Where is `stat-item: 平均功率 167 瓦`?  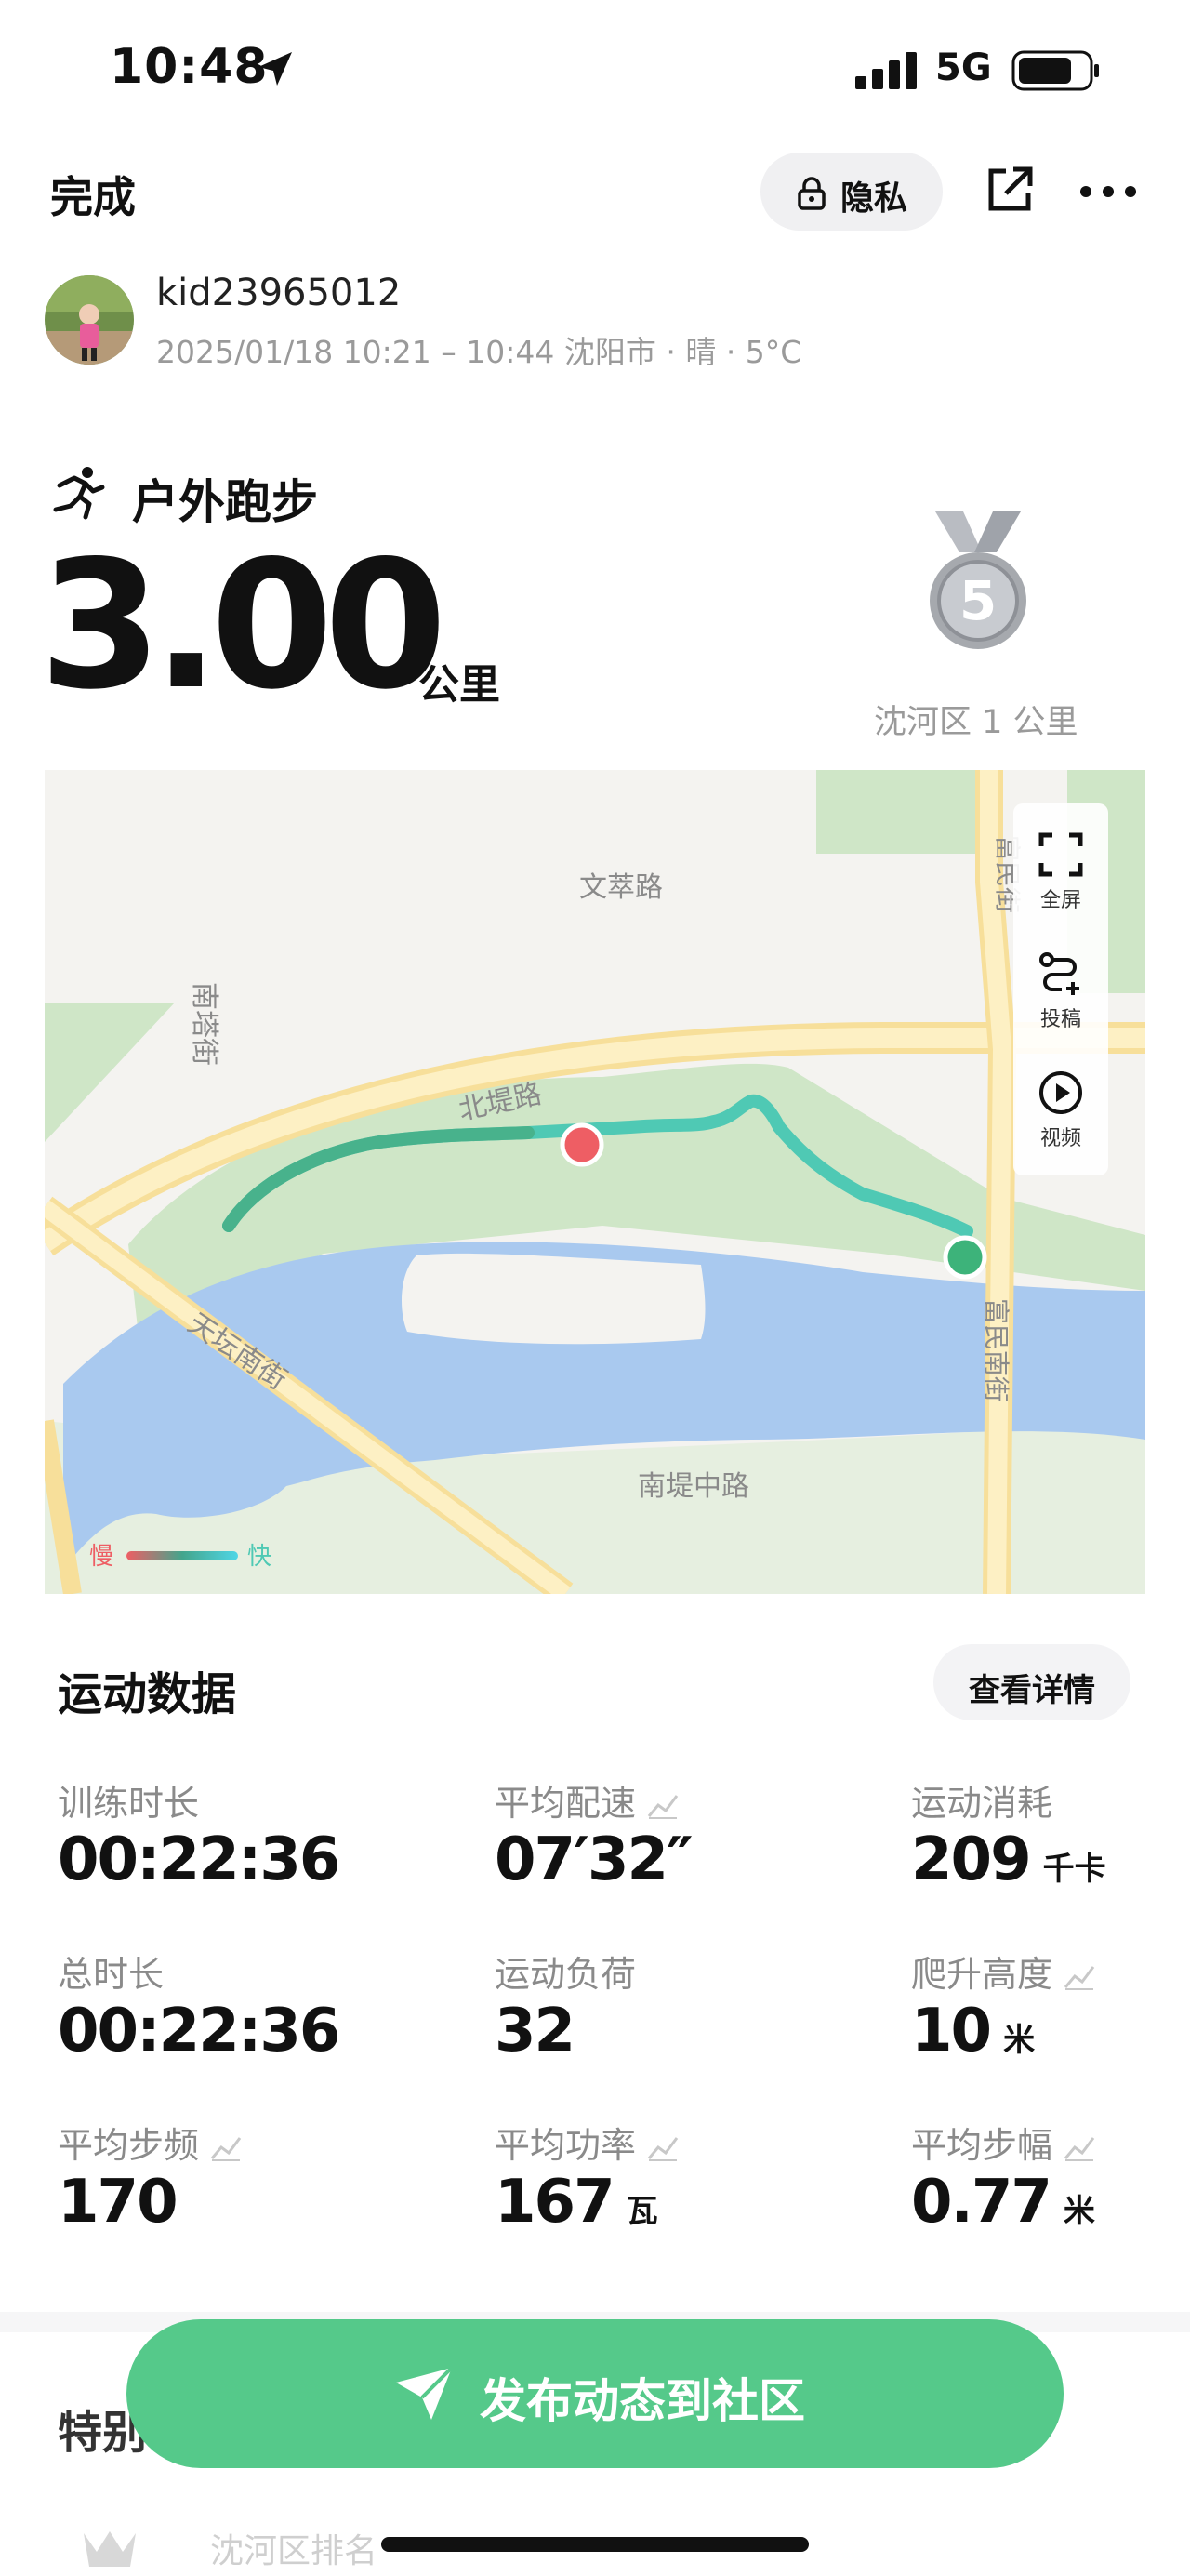 stat-item: 平均功率 167 瓦 is located at coordinates (588, 2177).